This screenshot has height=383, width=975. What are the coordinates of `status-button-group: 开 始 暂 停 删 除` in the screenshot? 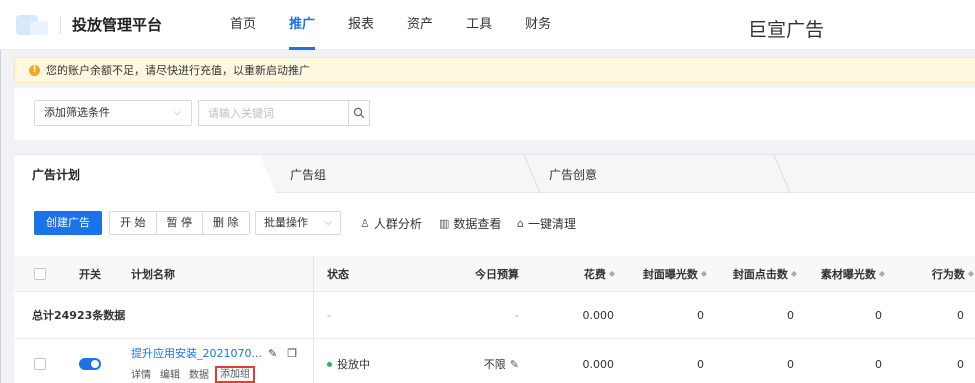 It's located at (179, 223).